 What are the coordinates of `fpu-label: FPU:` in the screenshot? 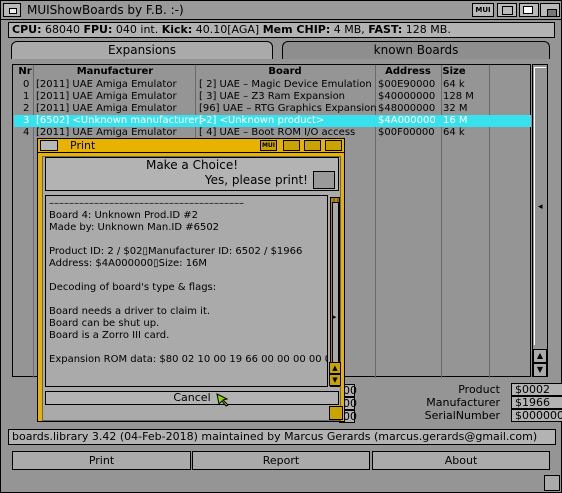 It's located at (98, 29).